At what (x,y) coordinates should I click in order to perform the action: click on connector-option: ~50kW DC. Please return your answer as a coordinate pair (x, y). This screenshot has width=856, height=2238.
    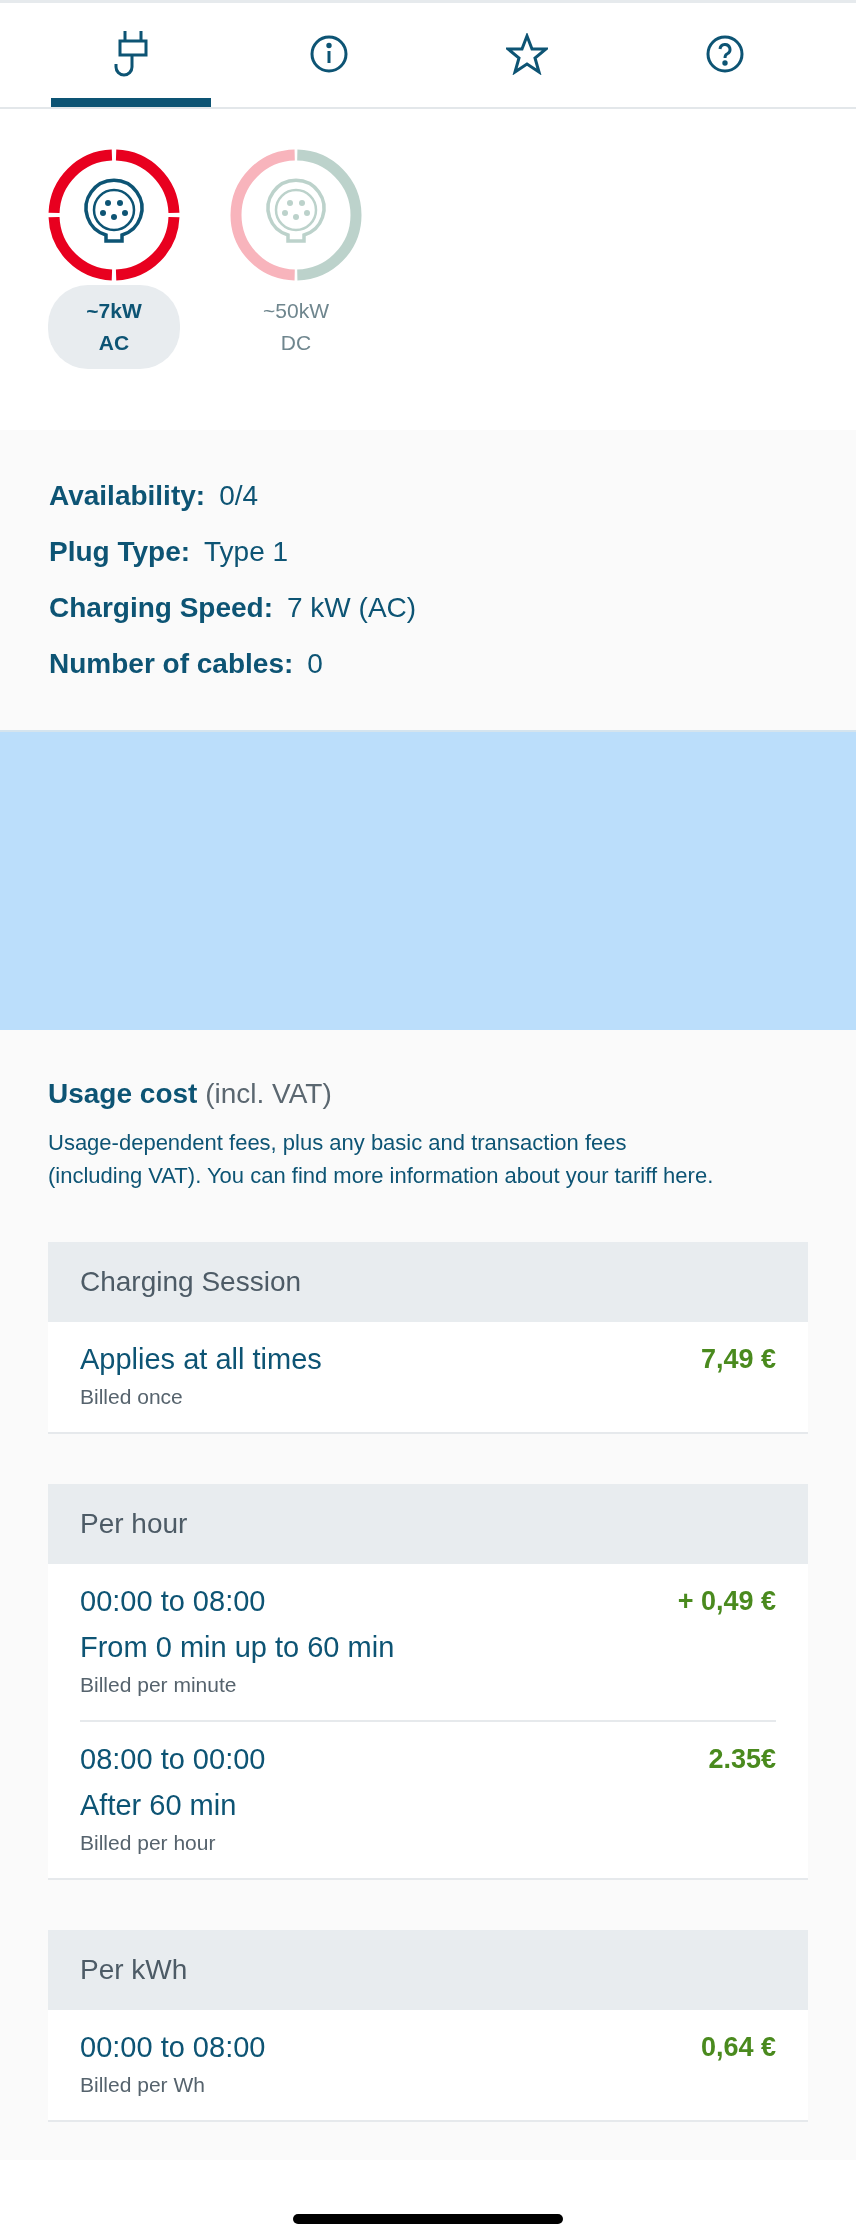
    Looking at the image, I should click on (296, 327).